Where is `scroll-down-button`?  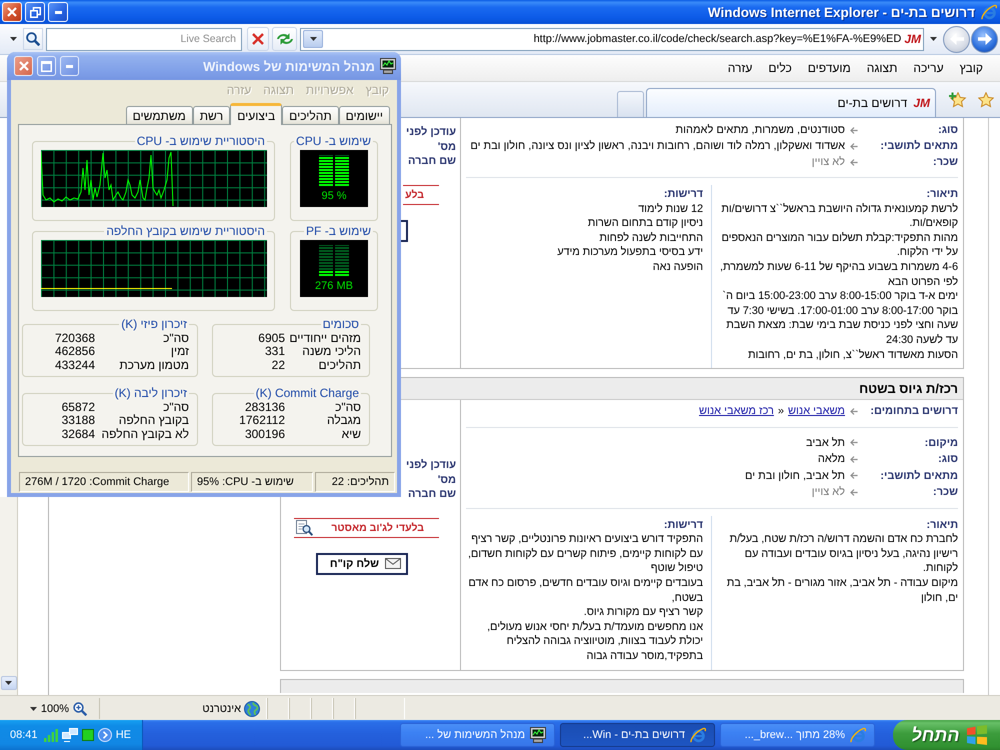
scroll-down-button is located at coordinates (8, 683).